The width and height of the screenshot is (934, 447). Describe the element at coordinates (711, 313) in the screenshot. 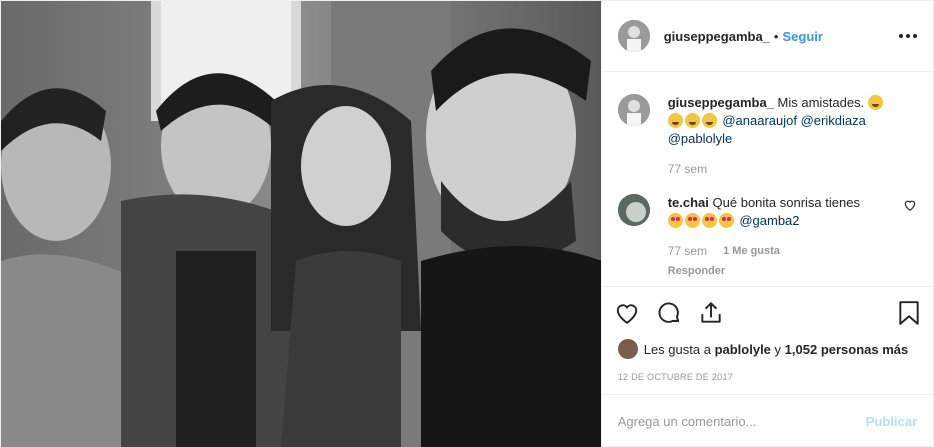

I see `share-icon` at that location.